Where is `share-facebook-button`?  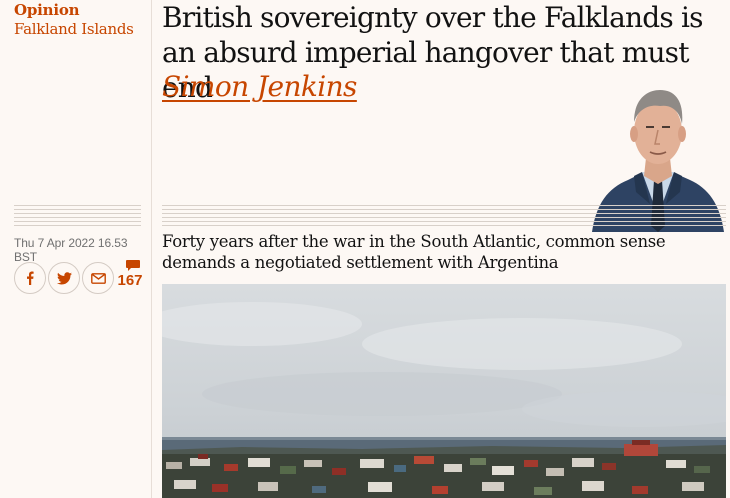
share-facebook-button is located at coordinates (30, 278).